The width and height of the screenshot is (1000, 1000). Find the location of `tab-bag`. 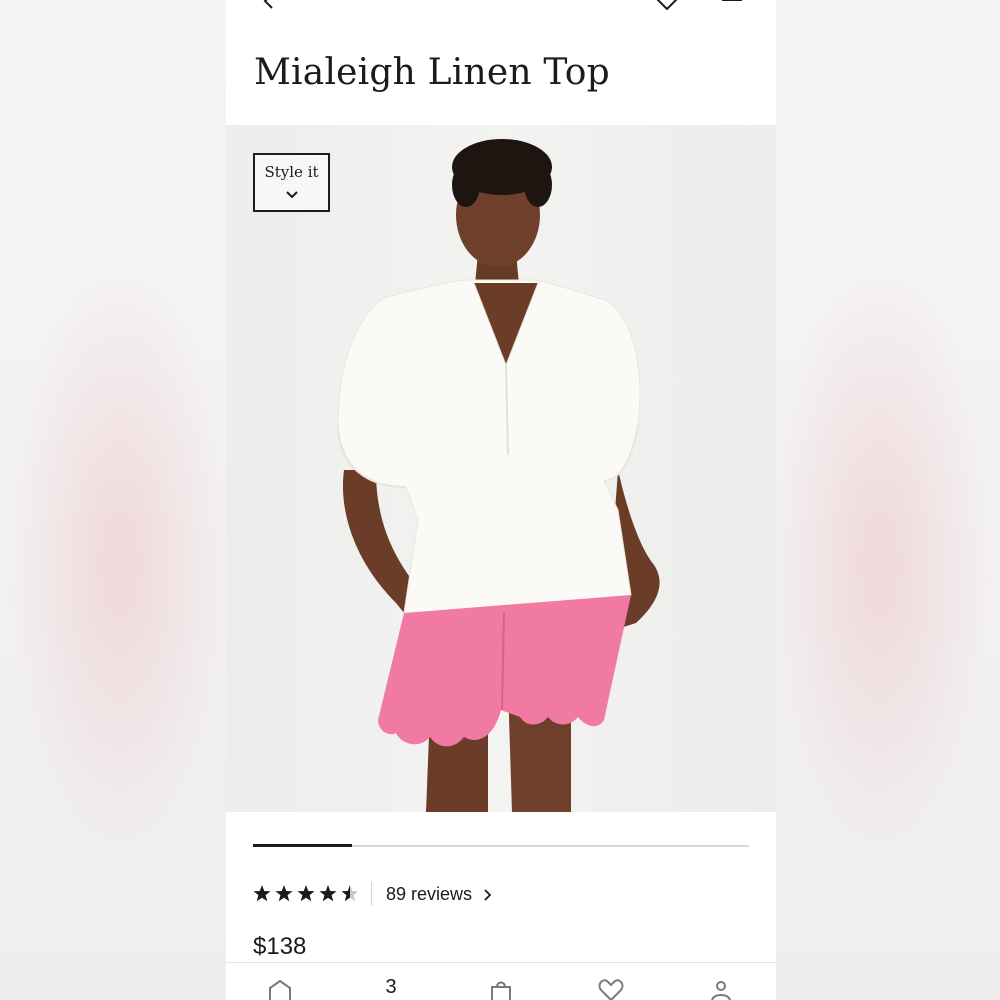

tab-bag is located at coordinates (501, 989).